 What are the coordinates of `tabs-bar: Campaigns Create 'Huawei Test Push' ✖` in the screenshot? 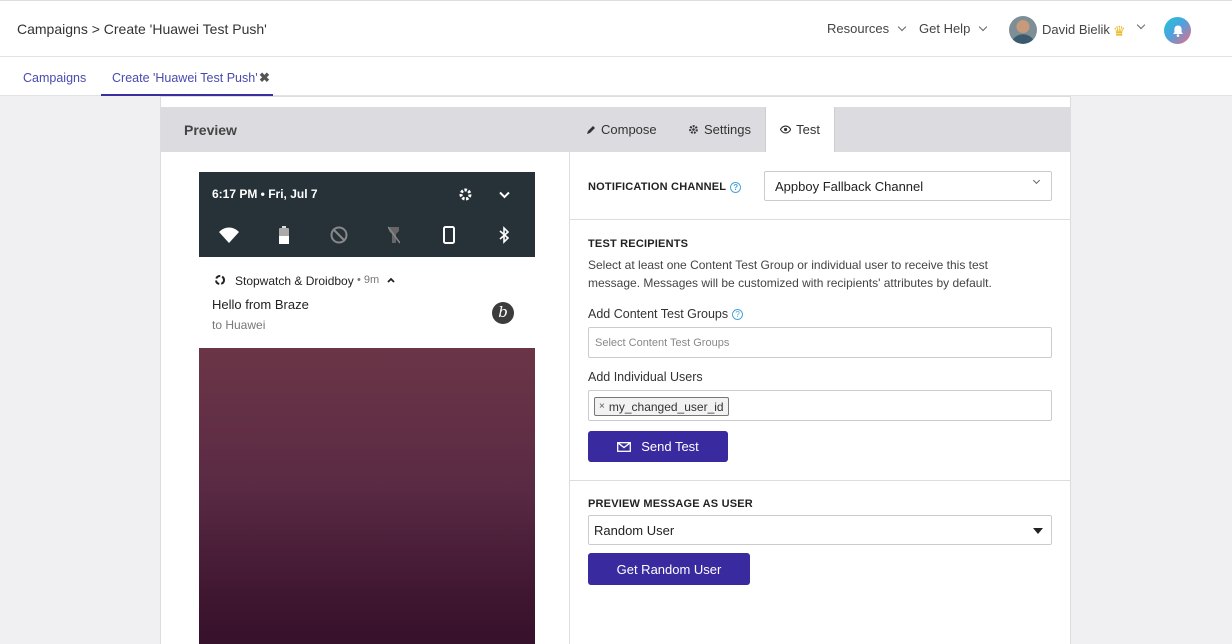 It's located at (616, 76).